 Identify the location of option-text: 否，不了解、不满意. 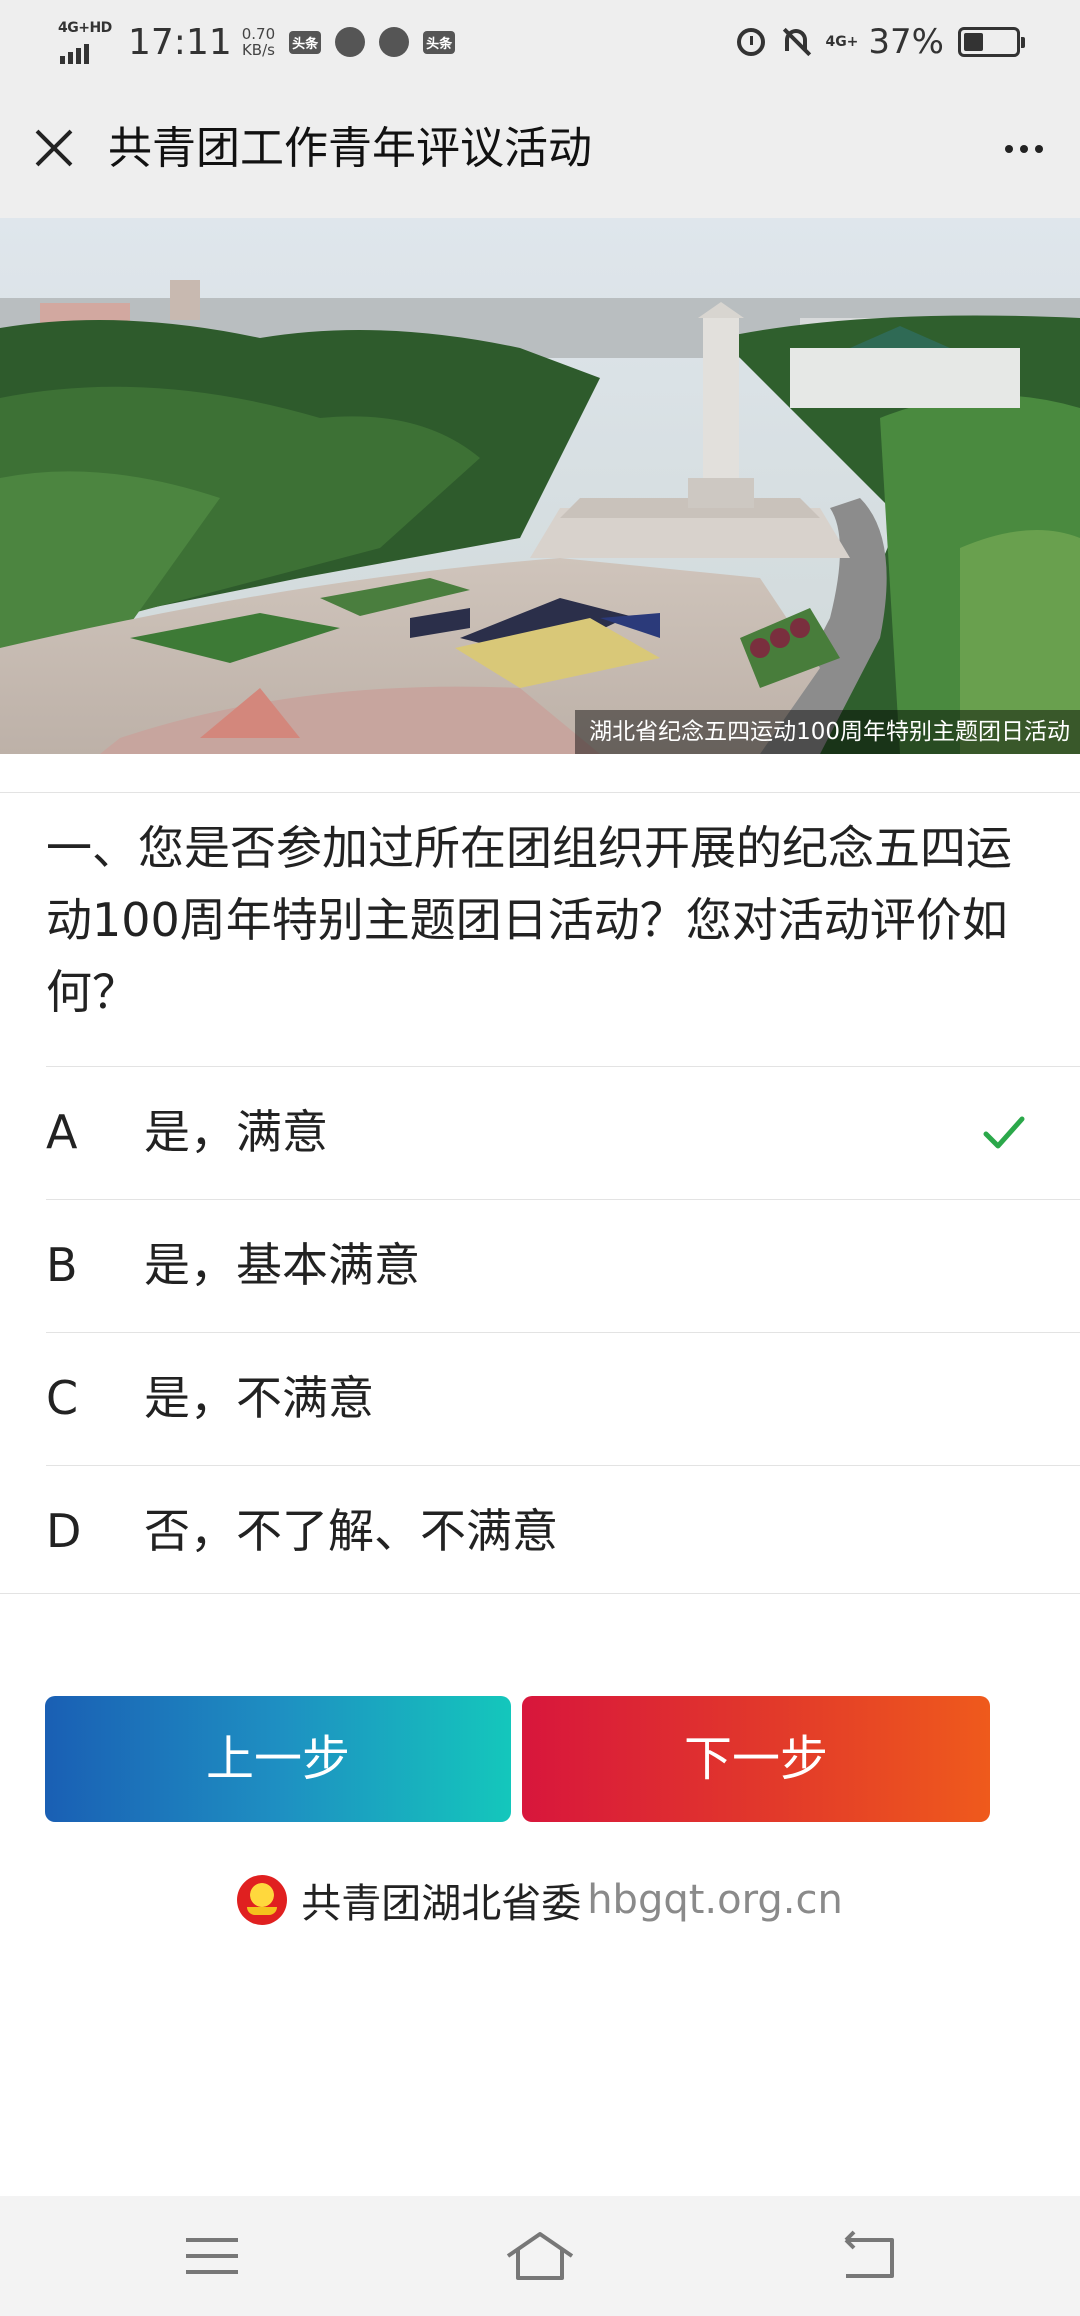
(351, 1531).